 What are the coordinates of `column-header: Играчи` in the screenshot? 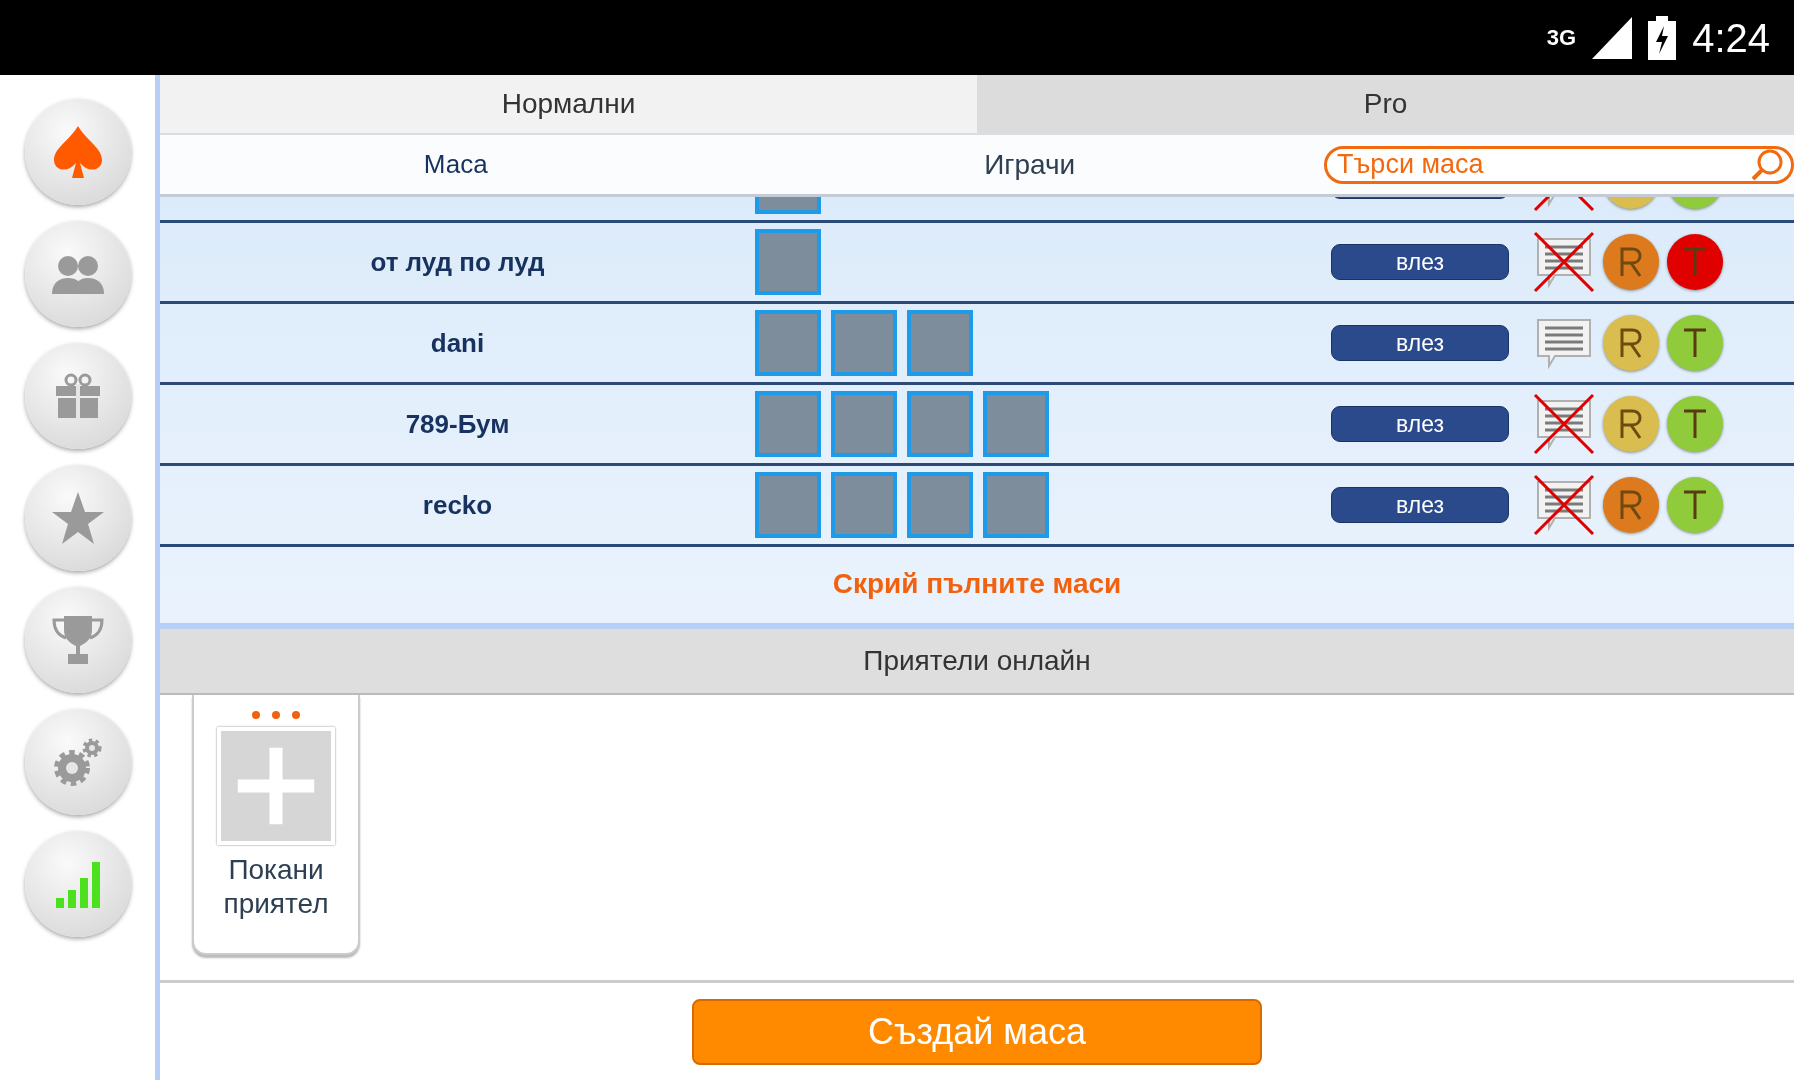 It's located at (1030, 164).